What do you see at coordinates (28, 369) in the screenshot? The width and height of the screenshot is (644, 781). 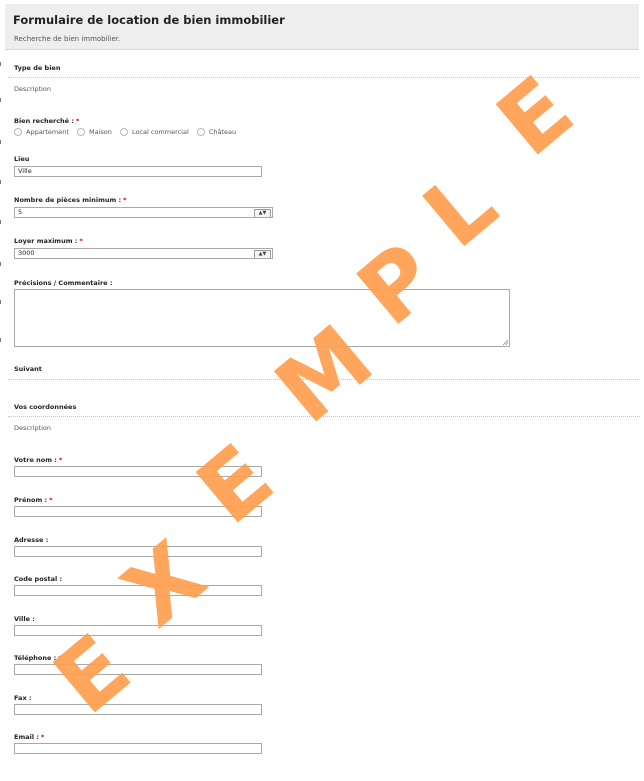 I see `suivant-button: Suivant` at bounding box center [28, 369].